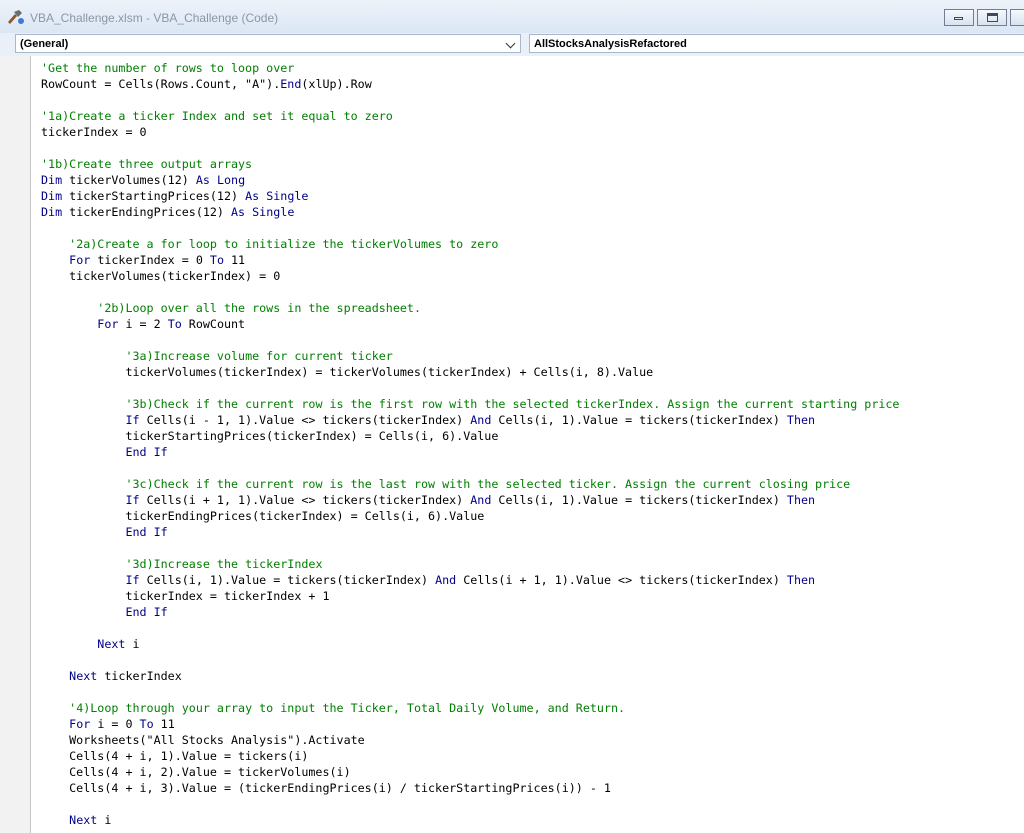  I want to click on code-line: '1b)Create three output arrays, so click(470, 164).